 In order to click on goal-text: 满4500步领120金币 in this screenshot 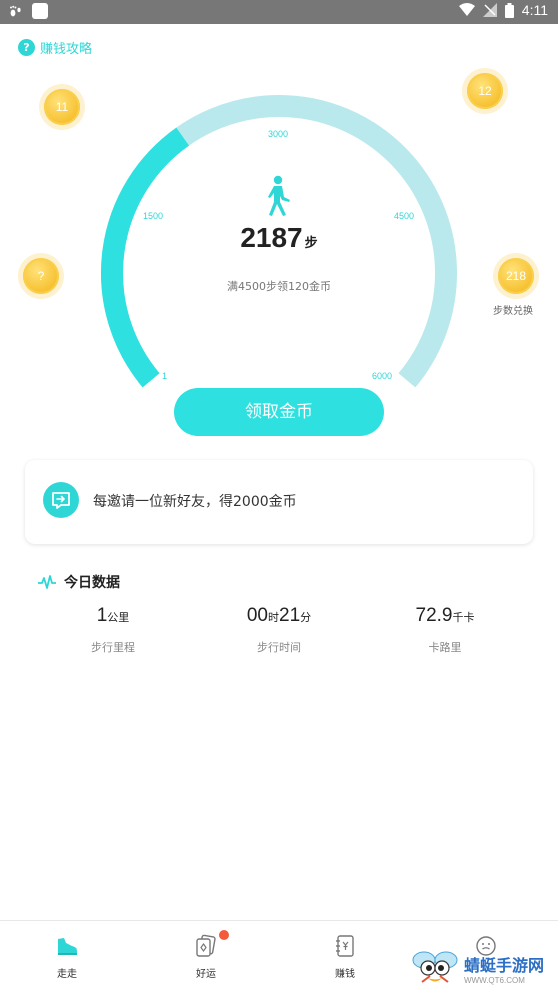, I will do `click(279, 286)`.